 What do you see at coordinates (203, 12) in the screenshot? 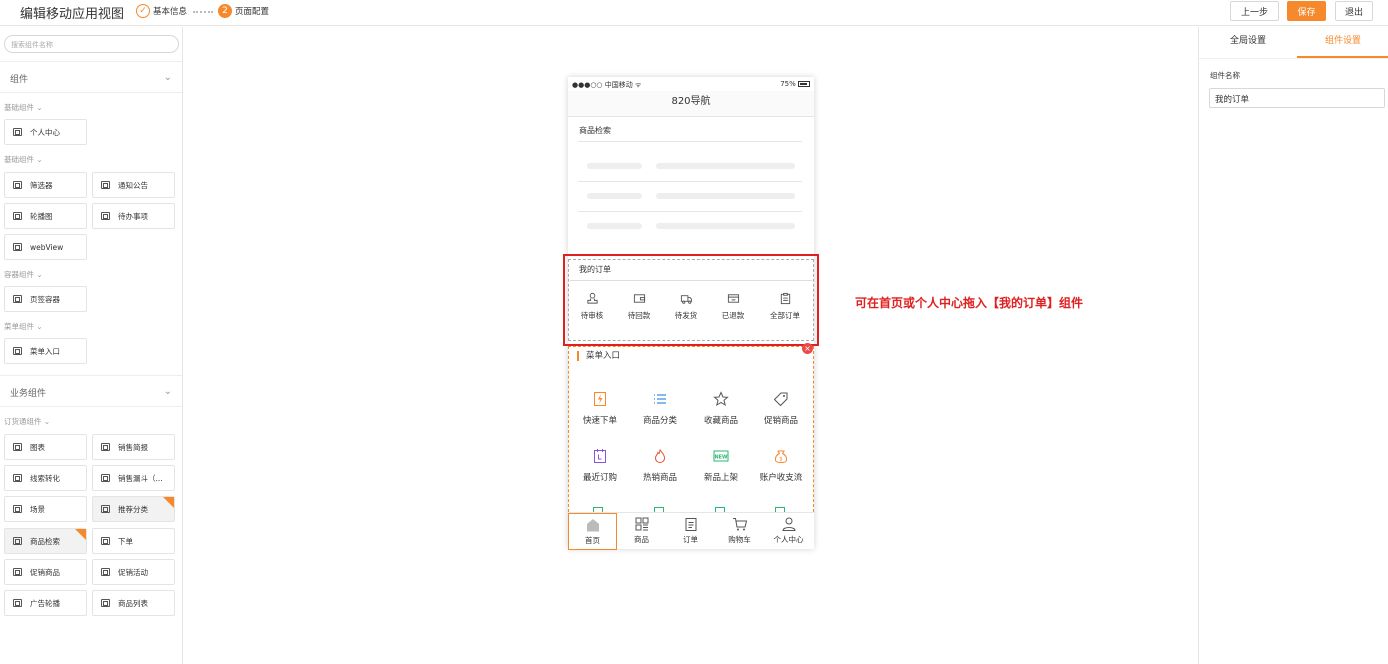
I see `step-connector` at bounding box center [203, 12].